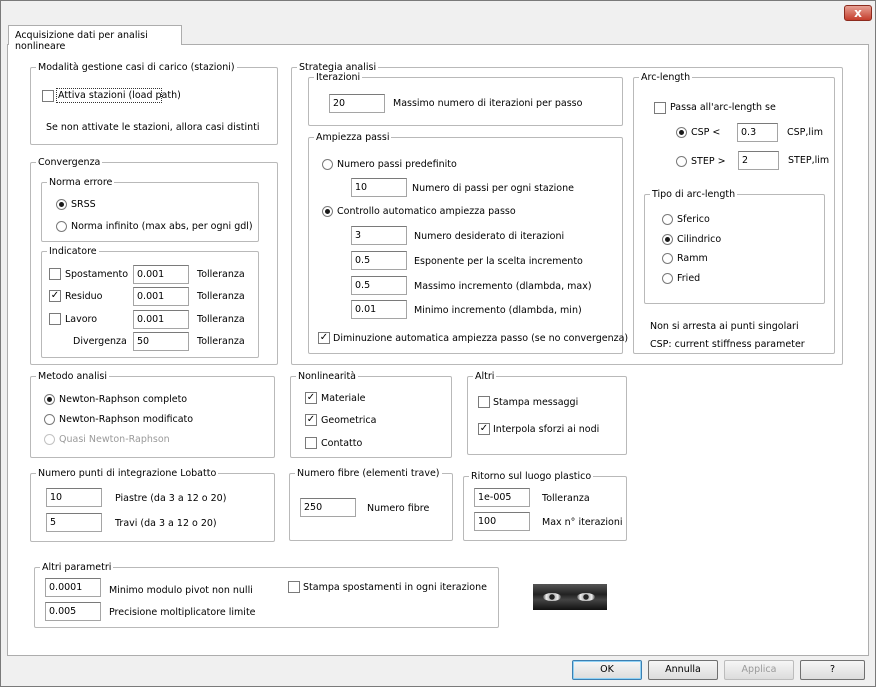 The height and width of the screenshot is (687, 876). I want to click on automatico-radio, so click(327, 211).